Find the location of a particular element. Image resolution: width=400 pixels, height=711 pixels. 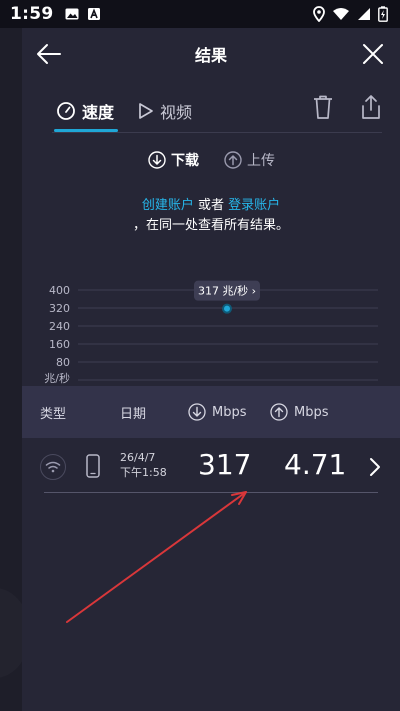

chart-y-ticks: 400 320 240 160 80 is located at coordinates (59, 326).